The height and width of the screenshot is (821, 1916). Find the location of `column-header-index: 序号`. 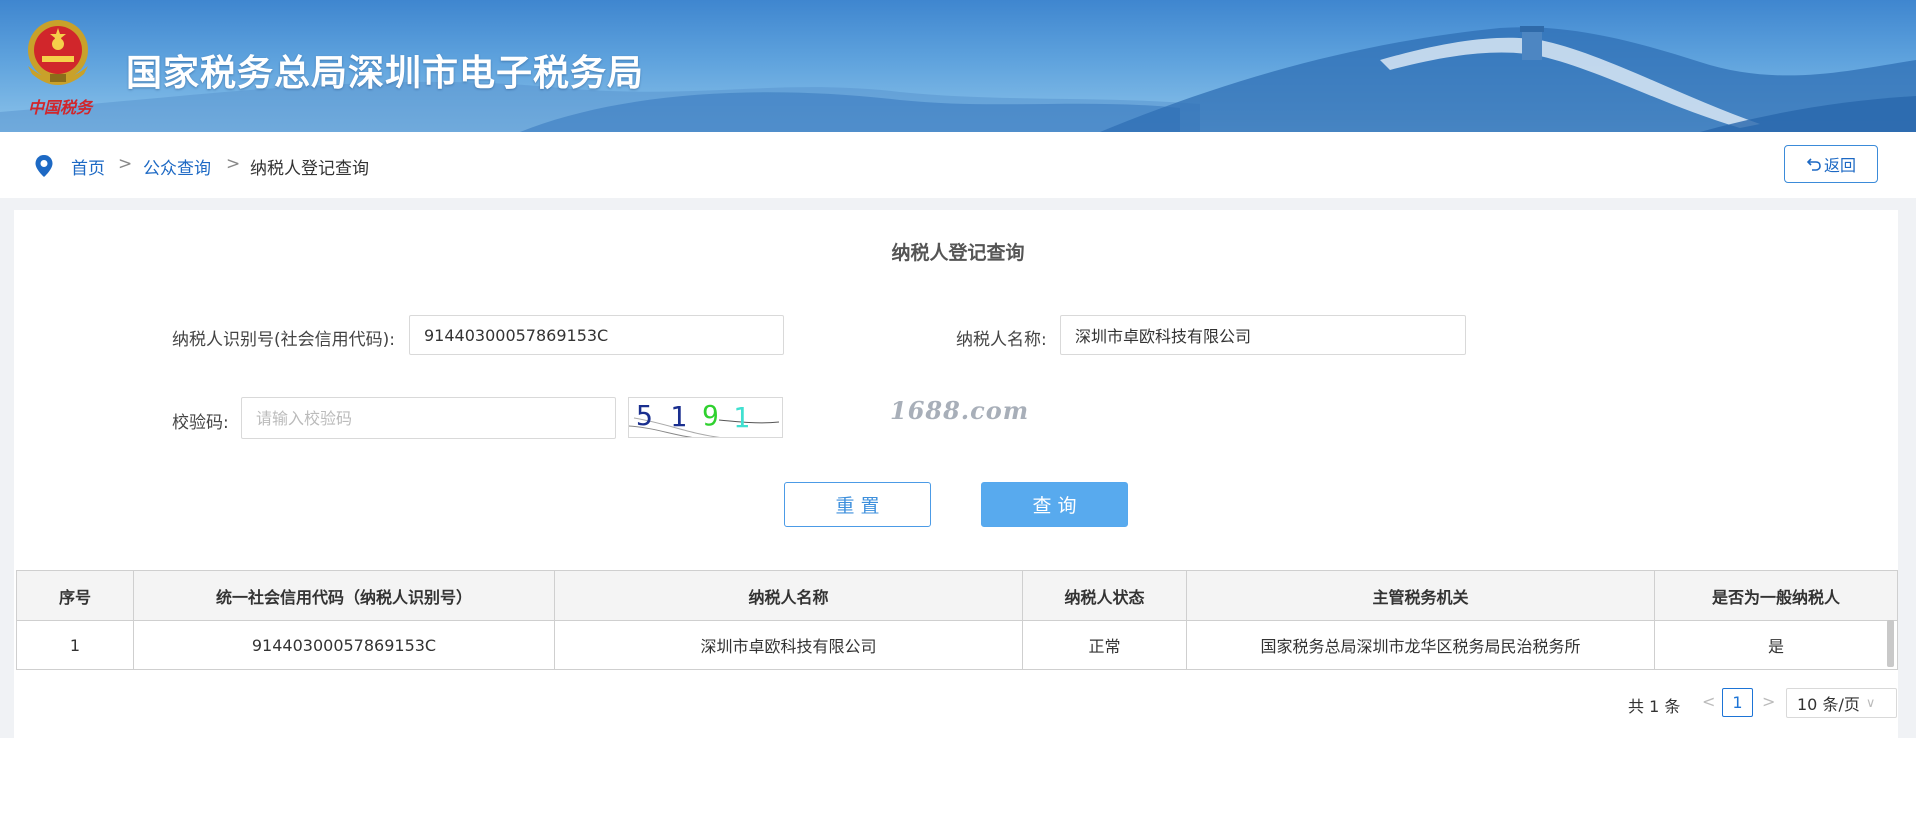

column-header-index: 序号 is located at coordinates (75, 595).